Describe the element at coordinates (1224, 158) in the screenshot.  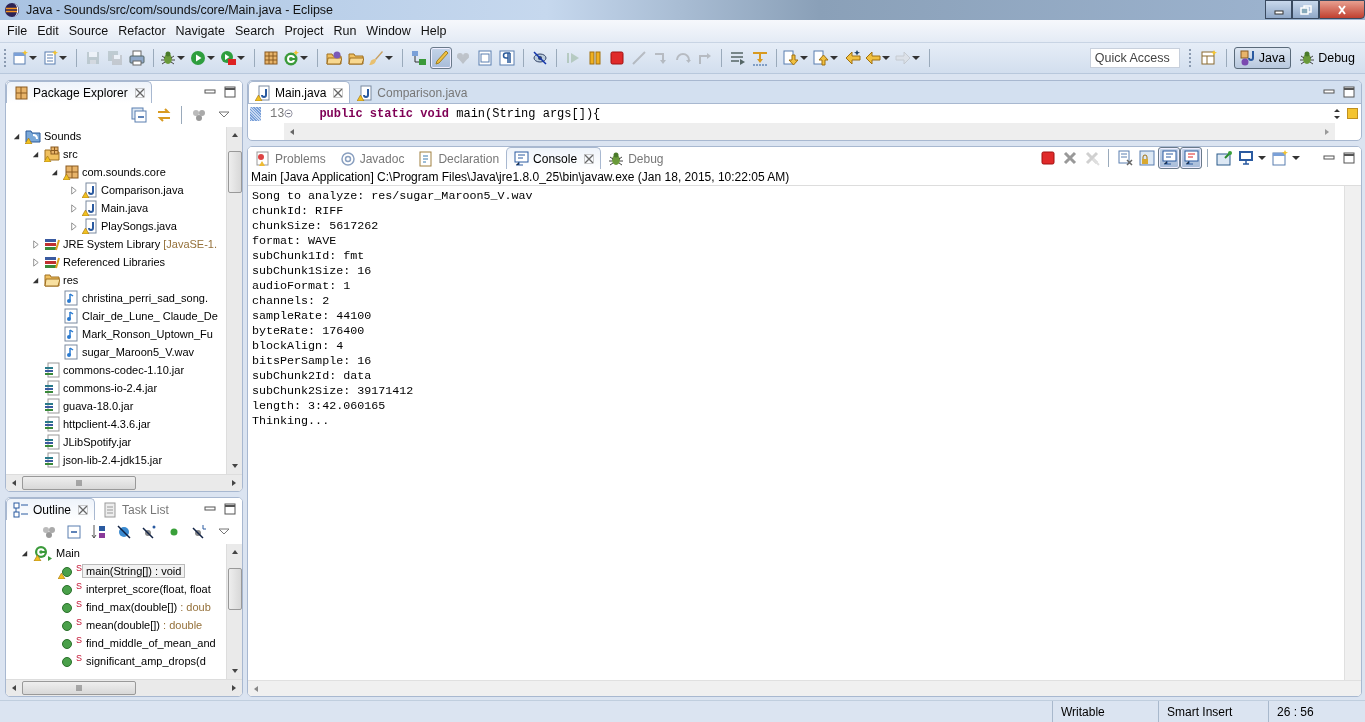
I see `pin-icon` at that location.